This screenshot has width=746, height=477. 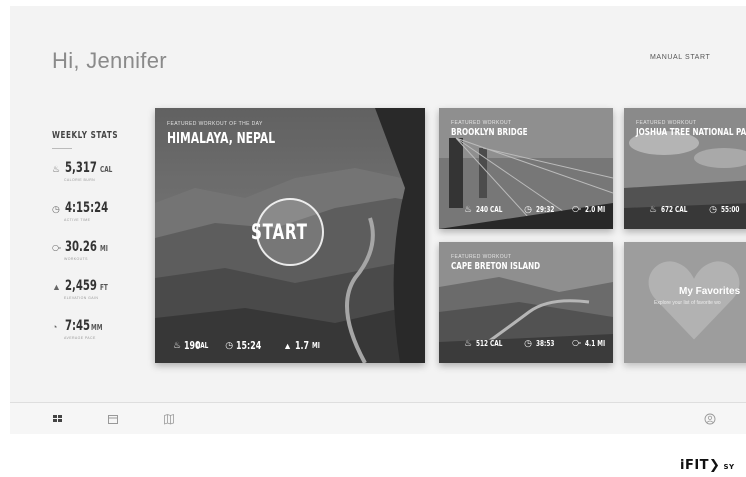 What do you see at coordinates (680, 57) in the screenshot?
I see `manual-start-button: MANUAL START` at bounding box center [680, 57].